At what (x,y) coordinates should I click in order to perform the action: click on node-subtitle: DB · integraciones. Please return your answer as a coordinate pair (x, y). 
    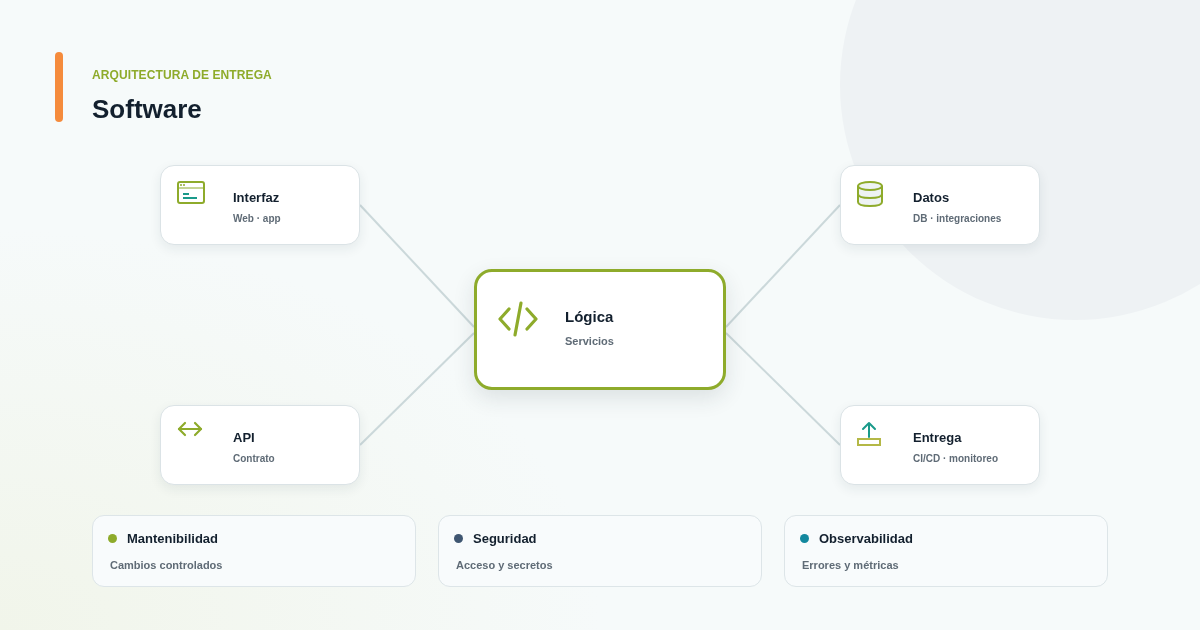
    Looking at the image, I should click on (957, 218).